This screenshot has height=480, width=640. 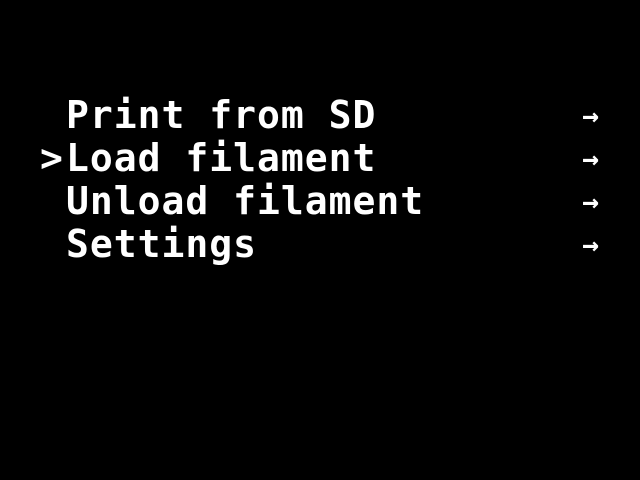 I want to click on menu-item-load-filament: > Load filament →, so click(x=330, y=158).